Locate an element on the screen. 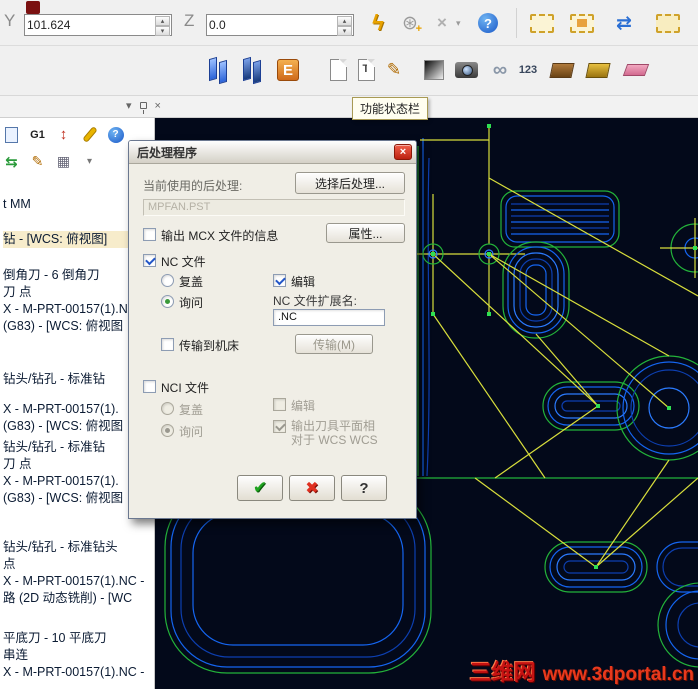 Image resolution: width=698 pixels, height=689 pixels. lightning-icon: ϟ is located at coordinates (378, 22).